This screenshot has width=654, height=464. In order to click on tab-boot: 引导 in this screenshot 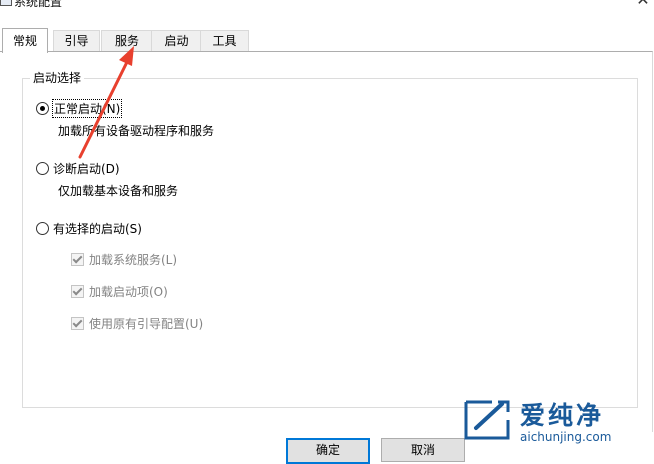, I will do `click(76, 40)`.